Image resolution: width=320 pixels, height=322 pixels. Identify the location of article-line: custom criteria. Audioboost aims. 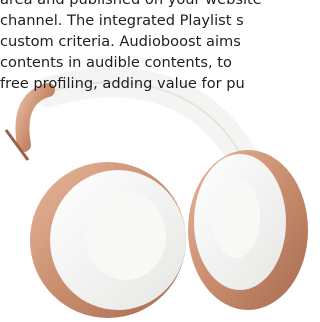
(120, 41).